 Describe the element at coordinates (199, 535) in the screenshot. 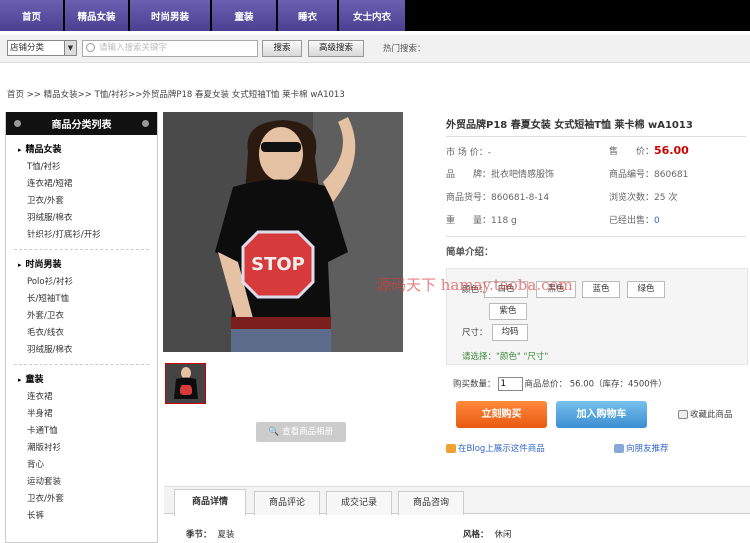

I see `spec-label: 季节：` at that location.